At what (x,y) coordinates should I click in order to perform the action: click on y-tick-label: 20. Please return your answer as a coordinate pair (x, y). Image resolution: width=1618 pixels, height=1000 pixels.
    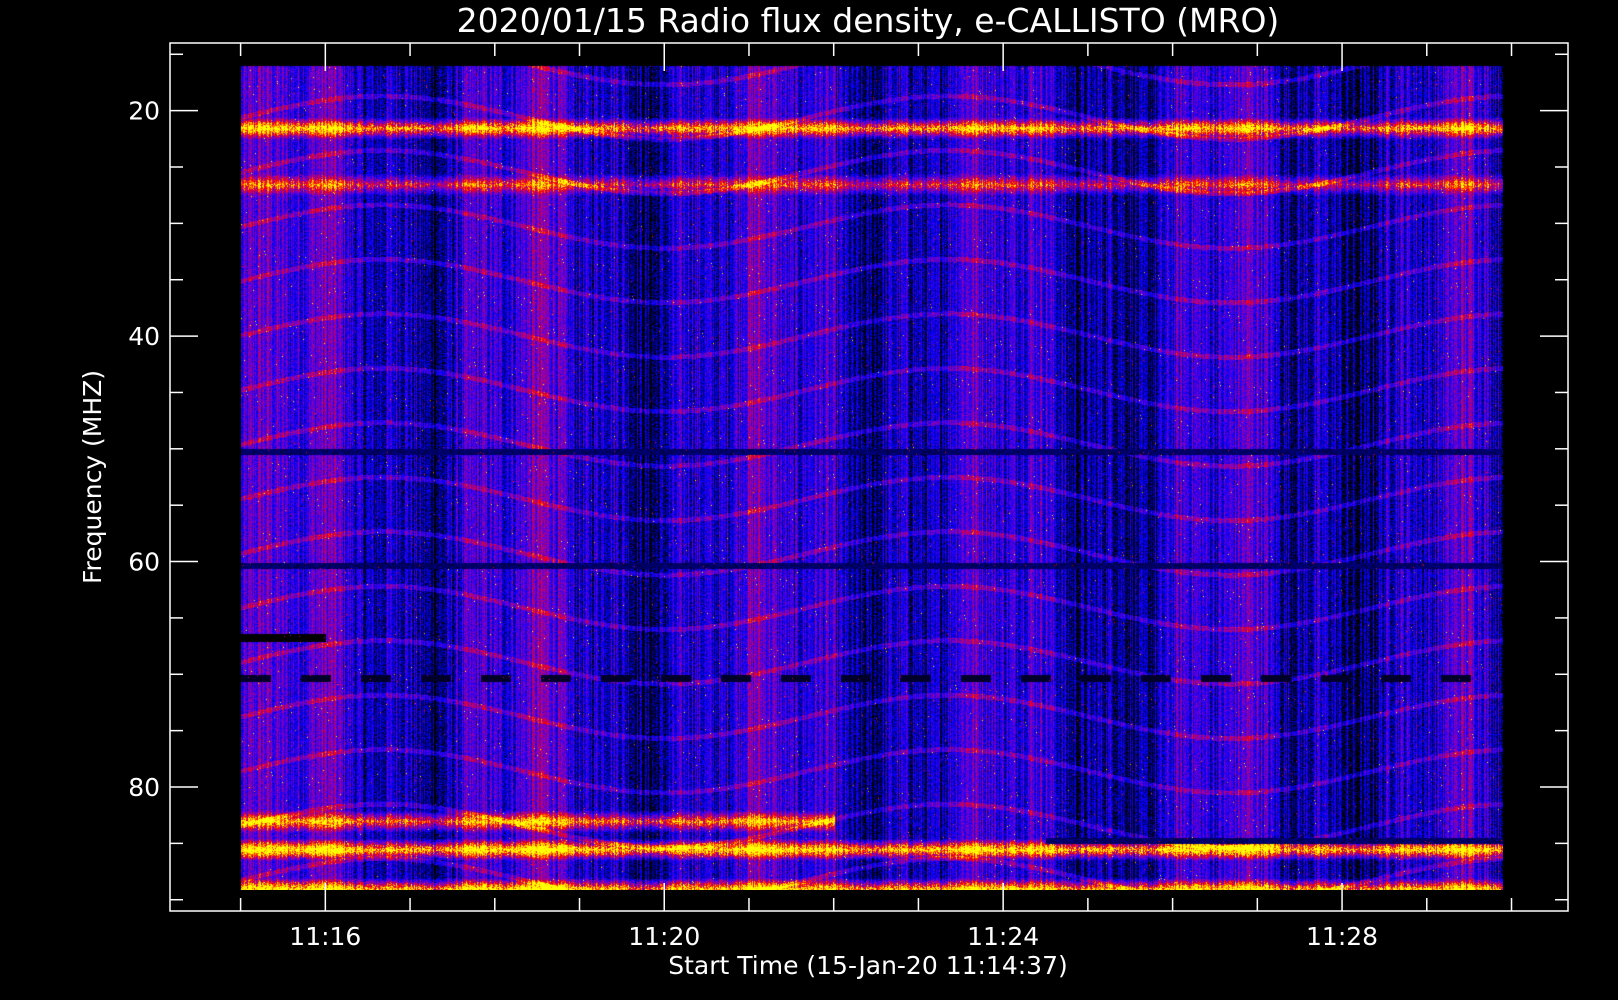
    Looking at the image, I should click on (144, 111).